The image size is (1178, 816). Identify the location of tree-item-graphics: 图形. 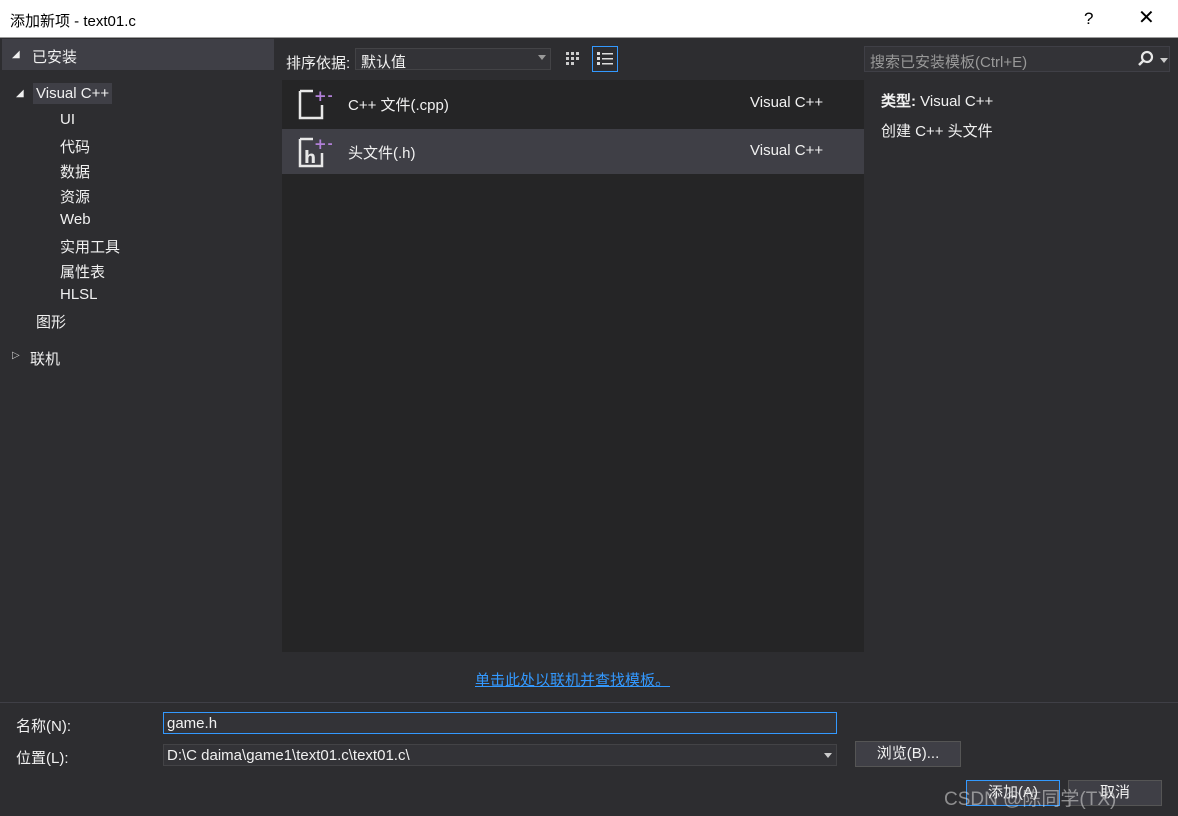
(51, 321).